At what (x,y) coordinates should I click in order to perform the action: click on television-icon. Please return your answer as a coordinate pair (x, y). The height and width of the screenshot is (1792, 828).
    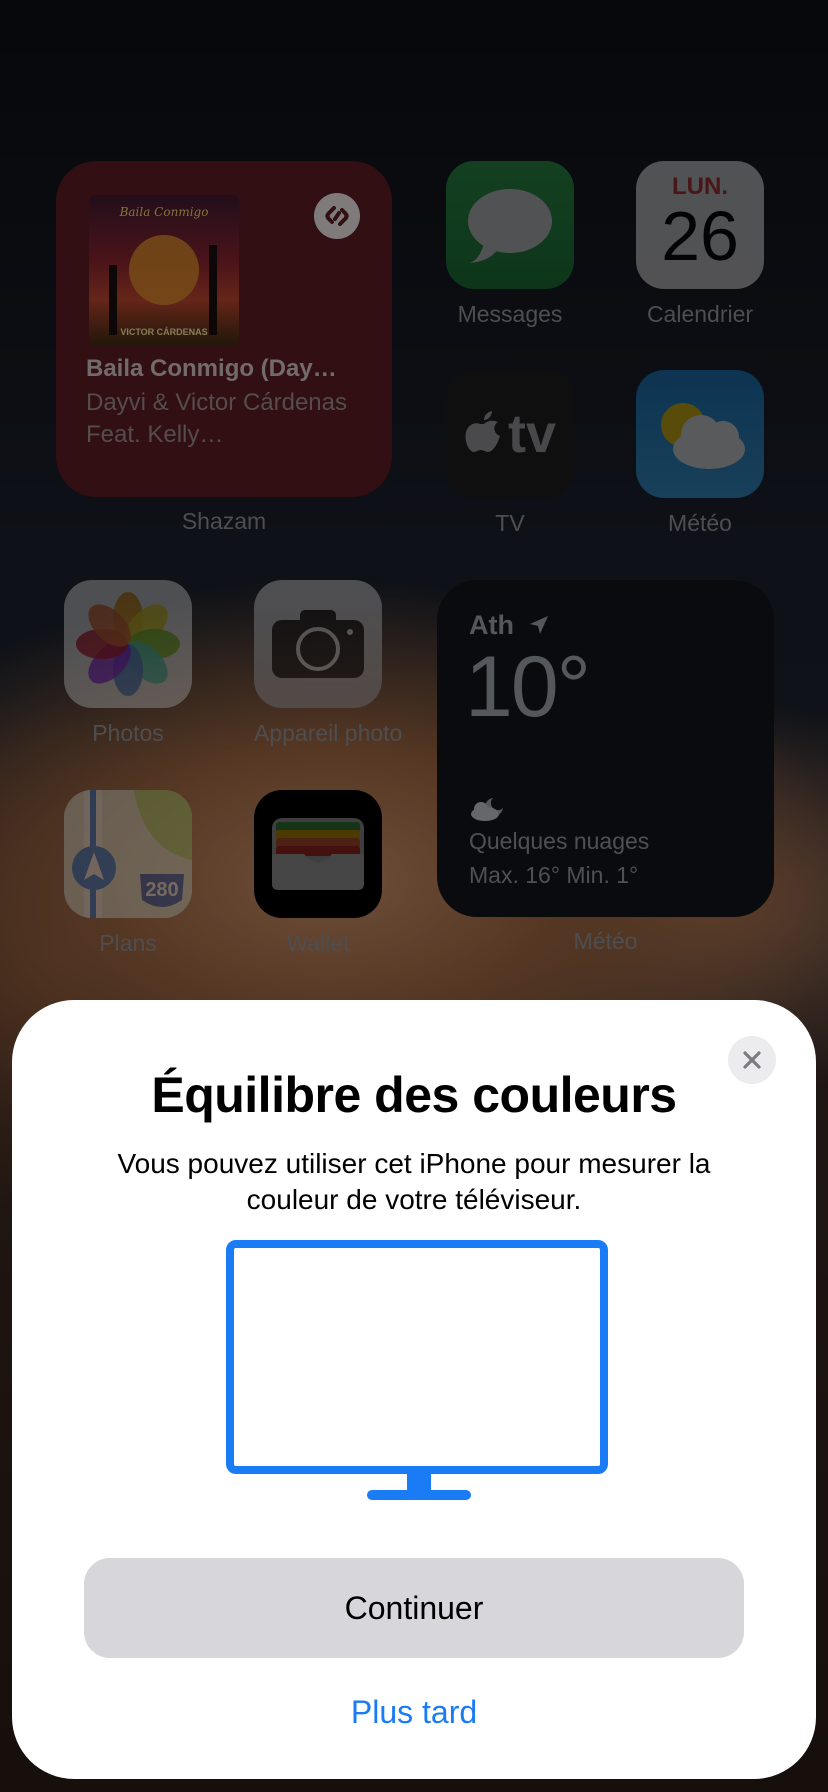
    Looking at the image, I should click on (417, 1370).